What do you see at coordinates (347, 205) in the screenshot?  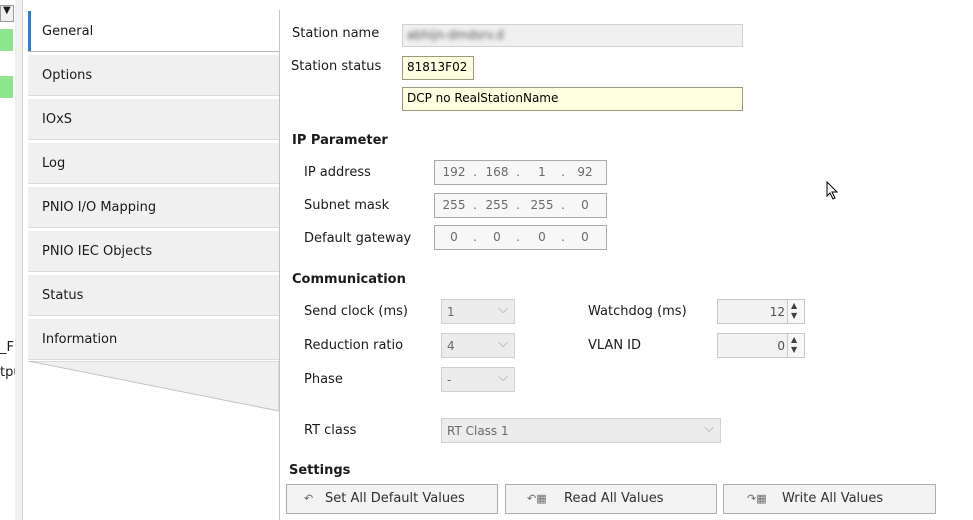 I see `subnet-mask-label: Subnet mask` at bounding box center [347, 205].